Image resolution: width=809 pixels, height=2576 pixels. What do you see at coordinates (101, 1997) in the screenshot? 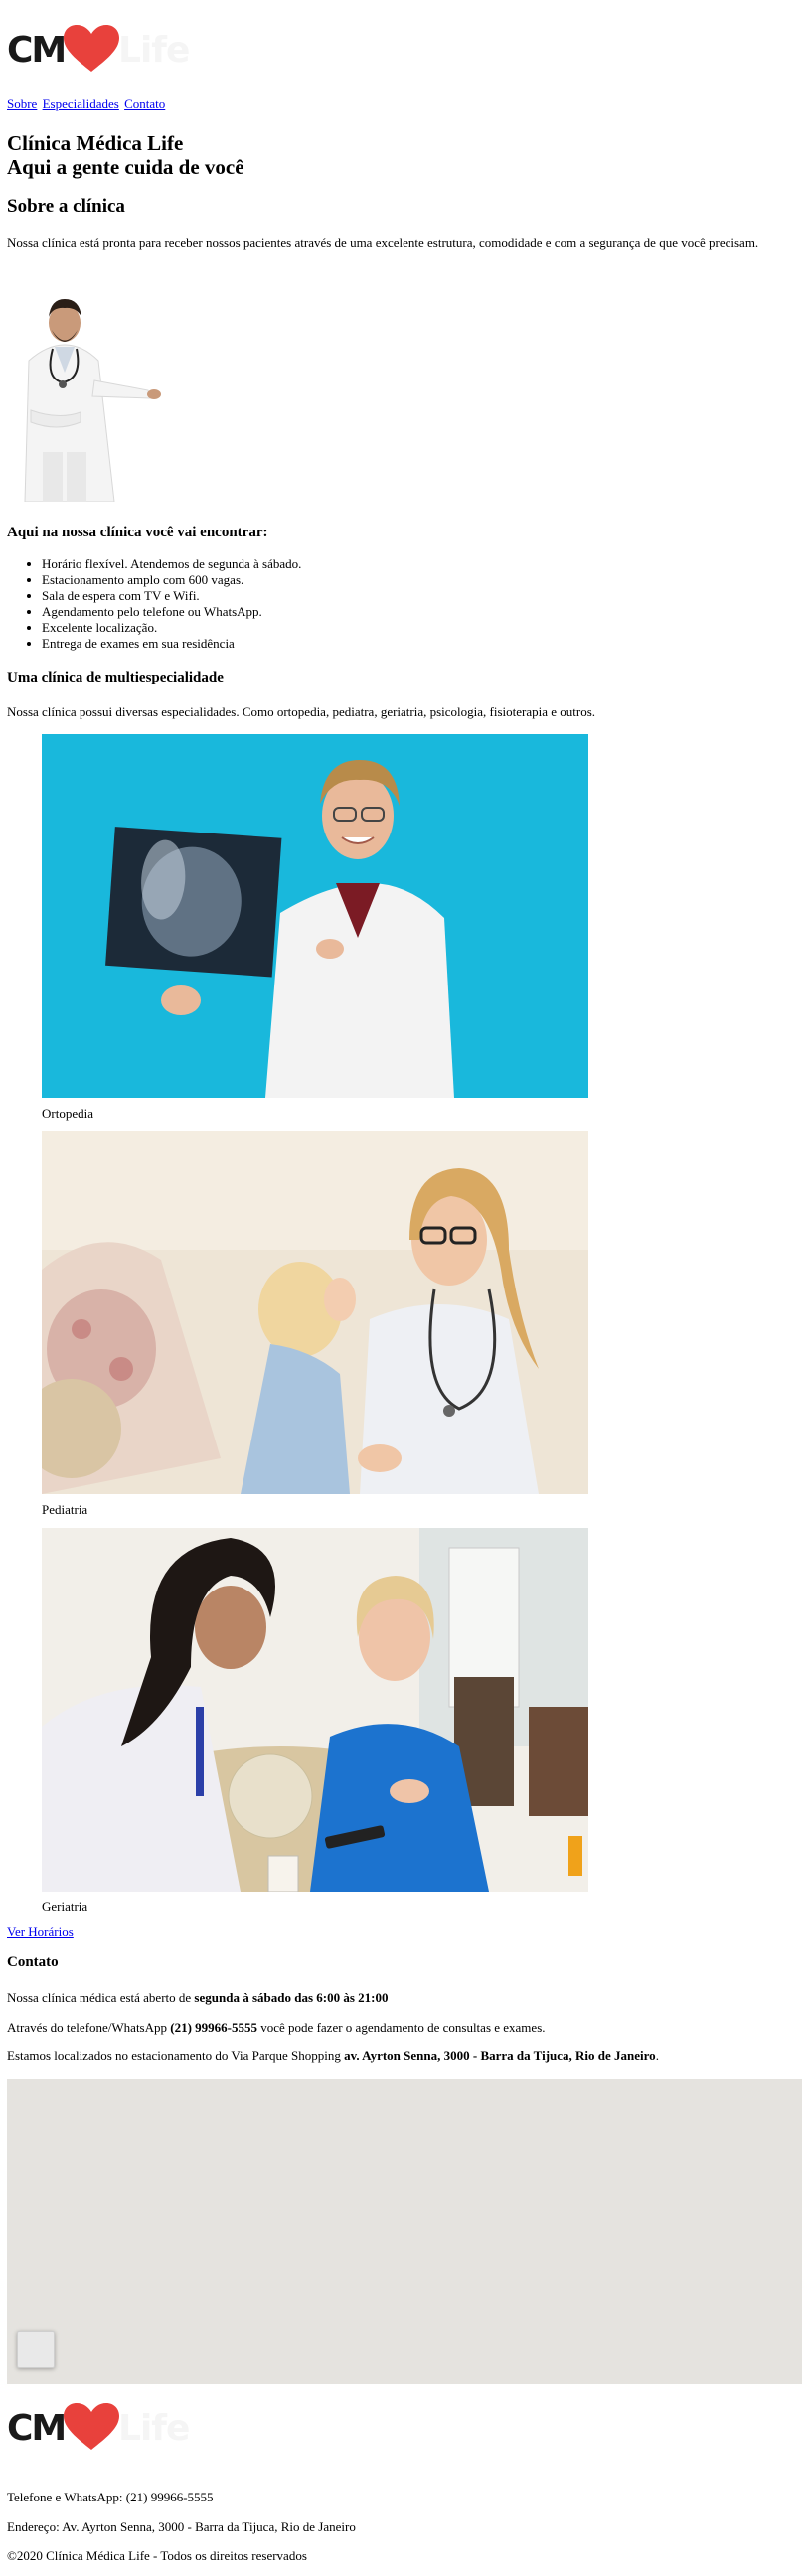
I see `contact-hours-prefix: Nossa clínica médica está aberto de` at bounding box center [101, 1997].